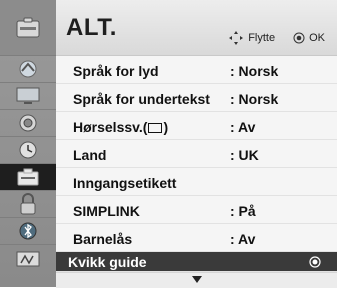  Describe the element at coordinates (28, 259) in the screenshot. I see `input-icon` at that location.